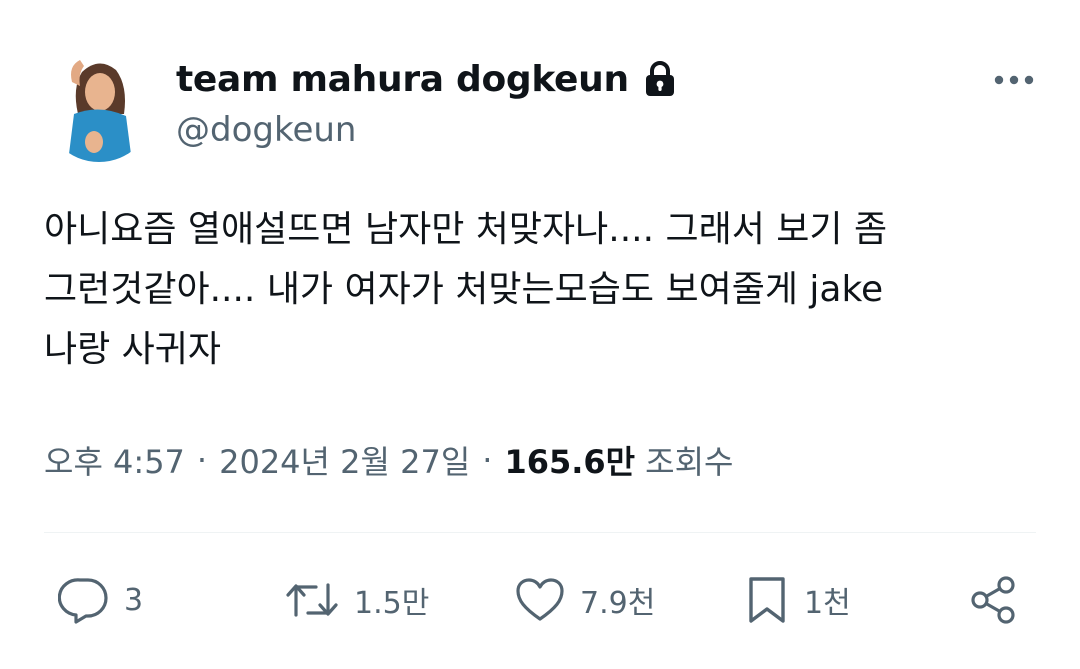  Describe the element at coordinates (797, 600) in the screenshot. I see `bookmark-button: 1천` at that location.